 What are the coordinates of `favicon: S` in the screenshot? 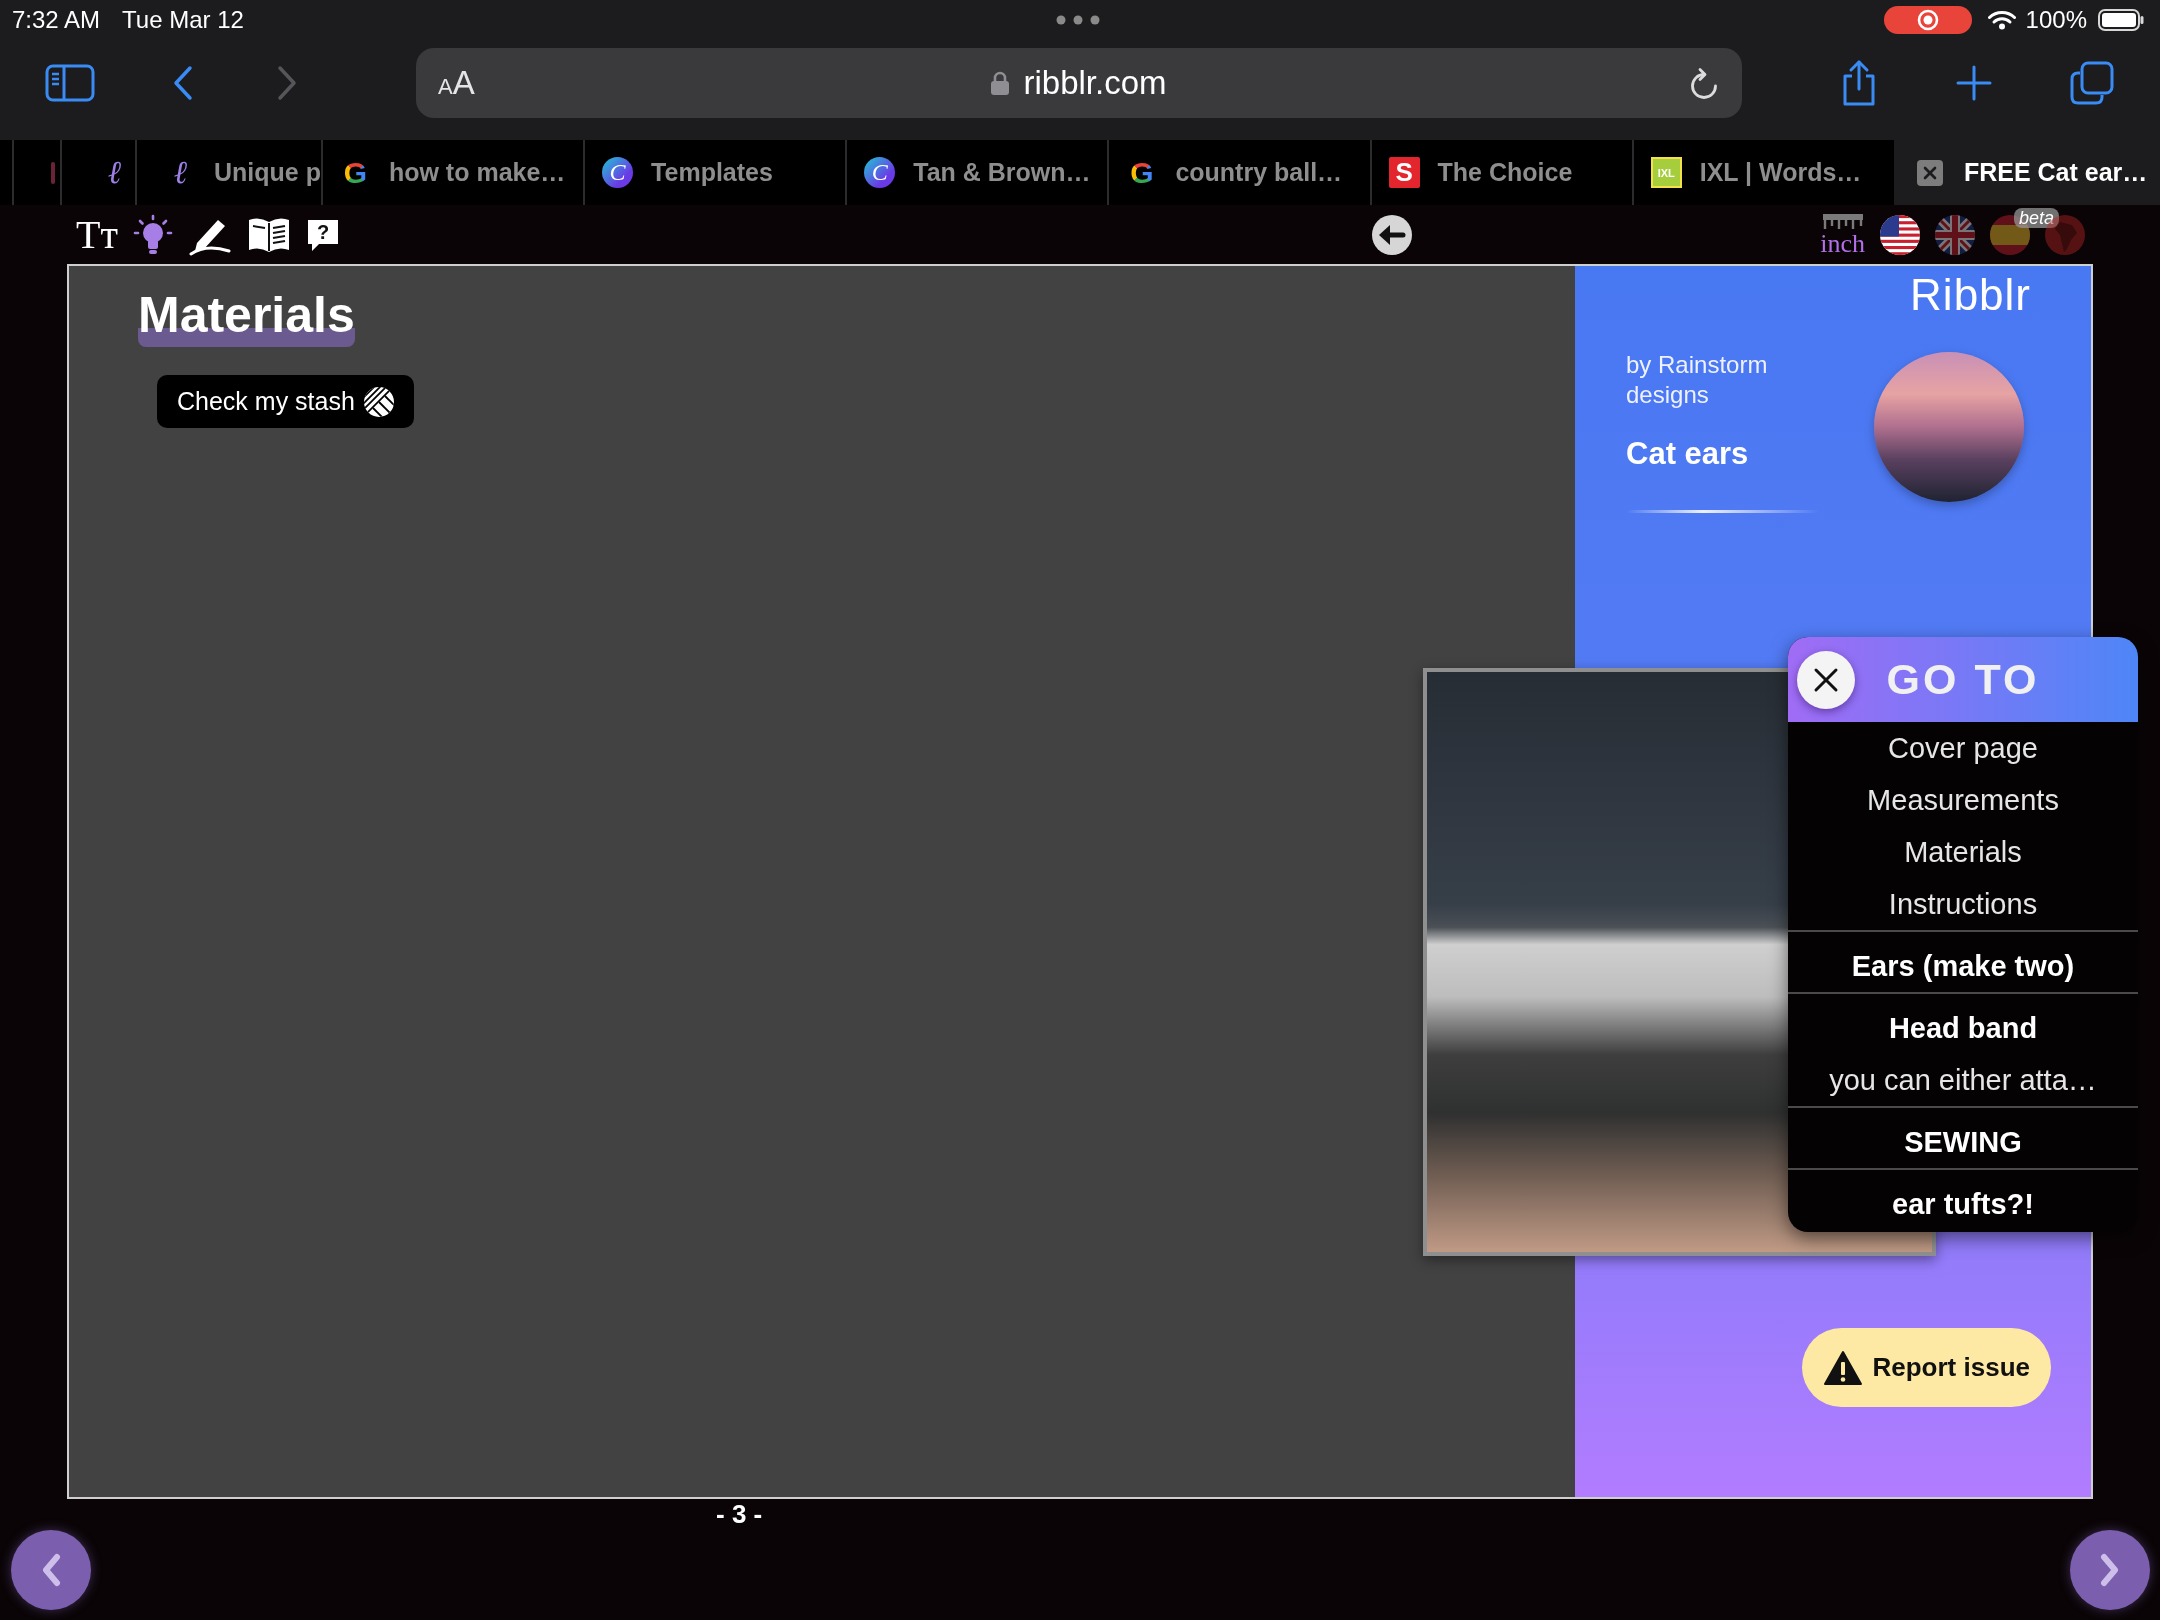 It's located at (1404, 172).